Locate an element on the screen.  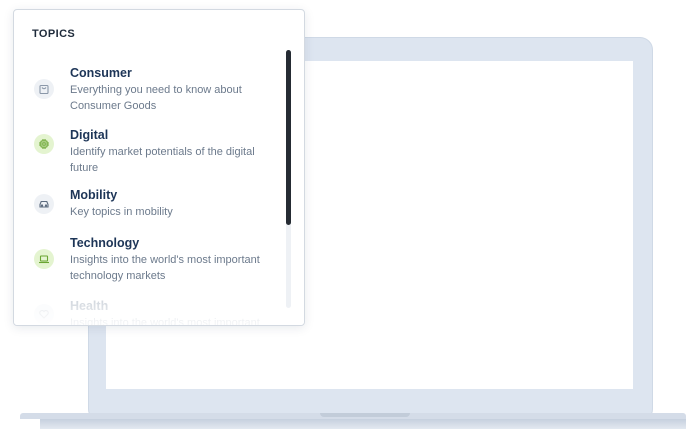
topic-description: Insights into the world's most important is located at coordinates (165, 321).